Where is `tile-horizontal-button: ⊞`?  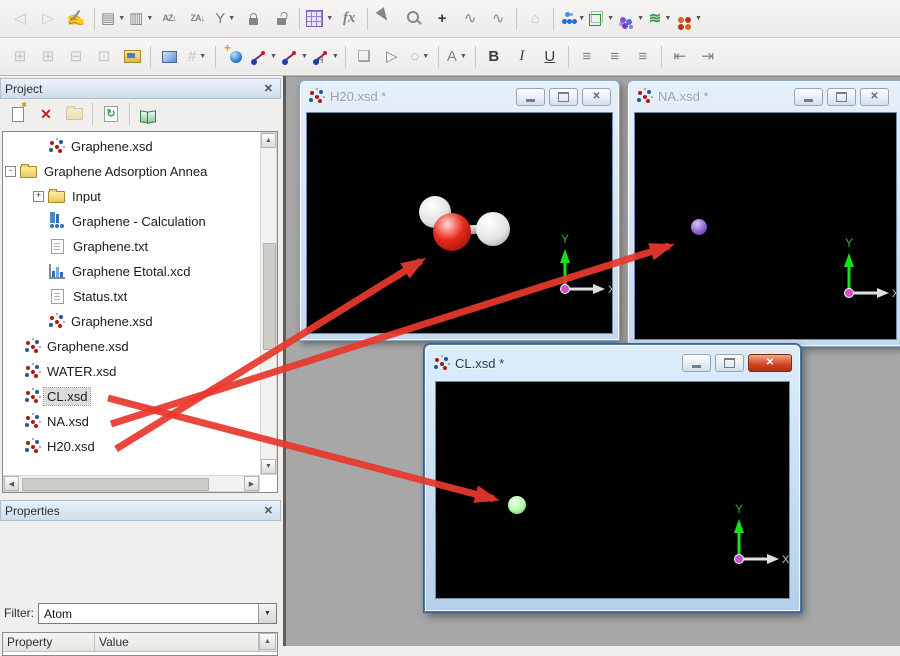 tile-horizontal-button: ⊞ is located at coordinates (20, 57).